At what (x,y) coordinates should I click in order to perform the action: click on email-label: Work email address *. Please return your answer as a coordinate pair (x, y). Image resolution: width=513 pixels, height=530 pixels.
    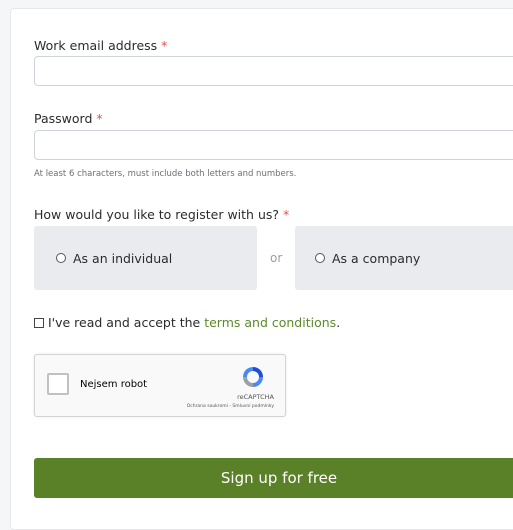
    Looking at the image, I should click on (101, 45).